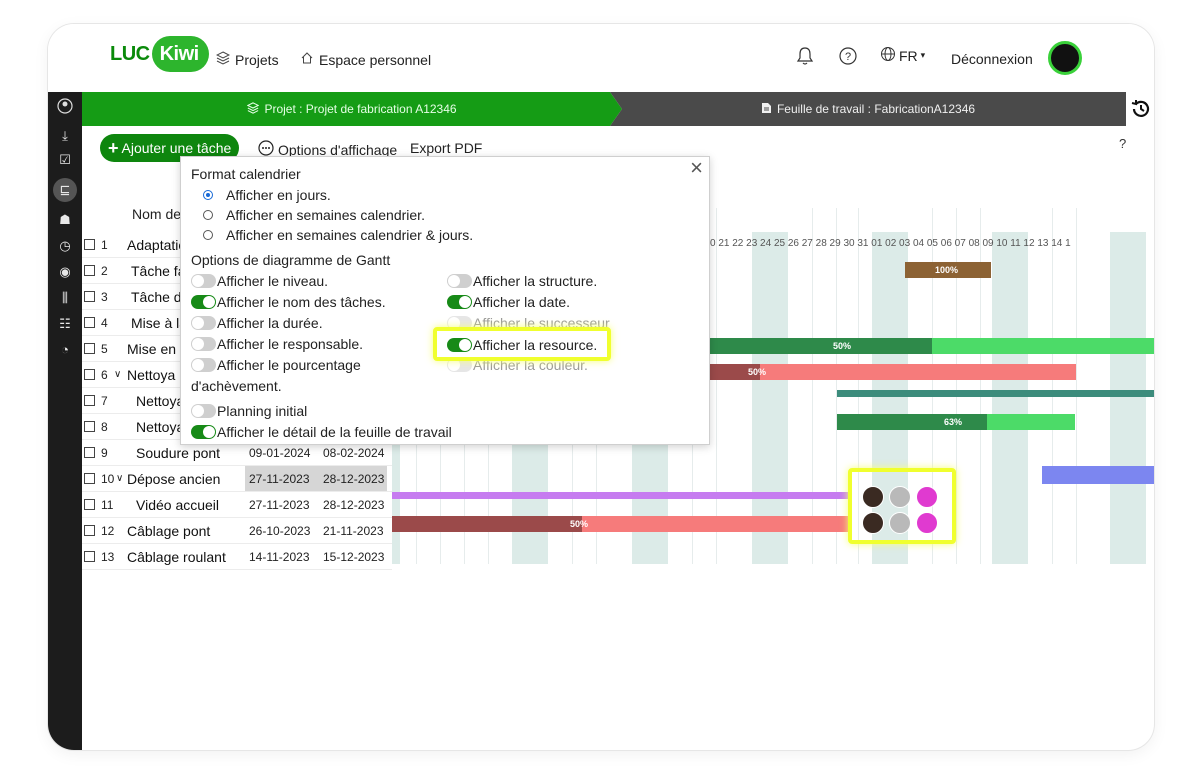  What do you see at coordinates (158, 271) in the screenshot?
I see `task-name: Tâche fa` at bounding box center [158, 271].